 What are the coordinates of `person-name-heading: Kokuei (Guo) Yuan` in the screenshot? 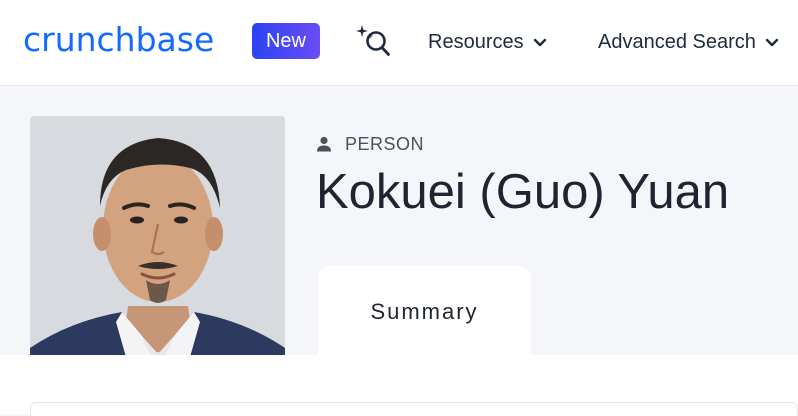 It's located at (523, 192).